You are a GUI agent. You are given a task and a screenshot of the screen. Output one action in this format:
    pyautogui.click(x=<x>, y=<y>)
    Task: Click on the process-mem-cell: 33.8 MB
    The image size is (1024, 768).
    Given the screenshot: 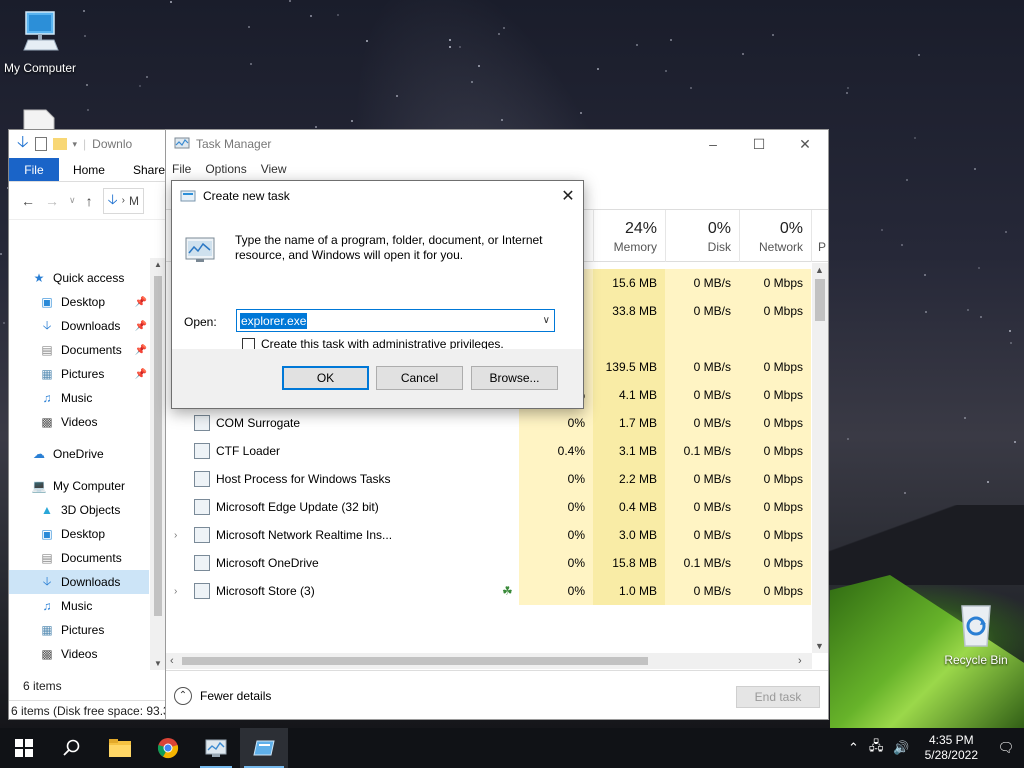 What is the action you would take?
    pyautogui.click(x=629, y=311)
    